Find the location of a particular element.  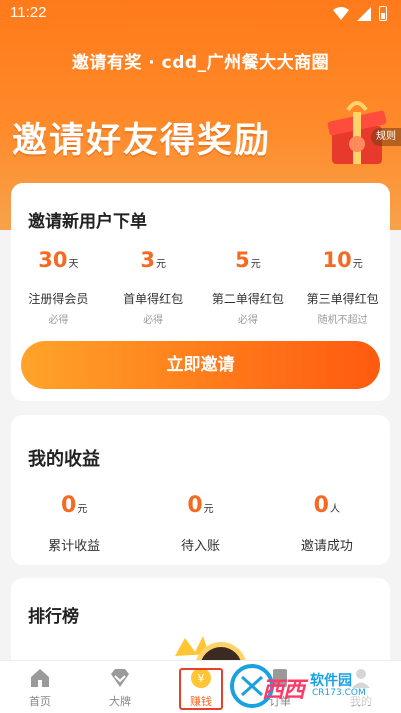

home-icon is located at coordinates (40, 678).